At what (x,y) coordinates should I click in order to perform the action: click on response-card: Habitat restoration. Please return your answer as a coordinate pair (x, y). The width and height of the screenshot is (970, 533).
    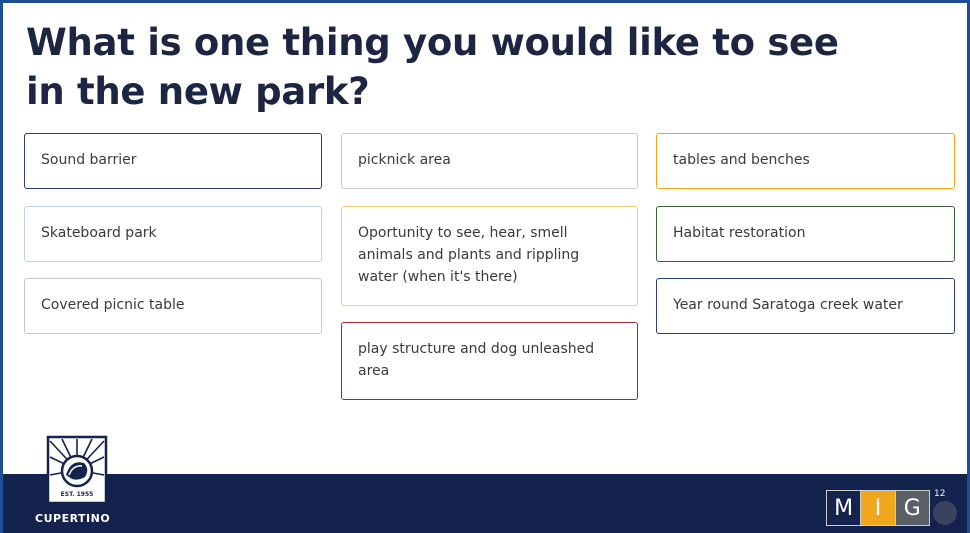
    Looking at the image, I should click on (805, 234).